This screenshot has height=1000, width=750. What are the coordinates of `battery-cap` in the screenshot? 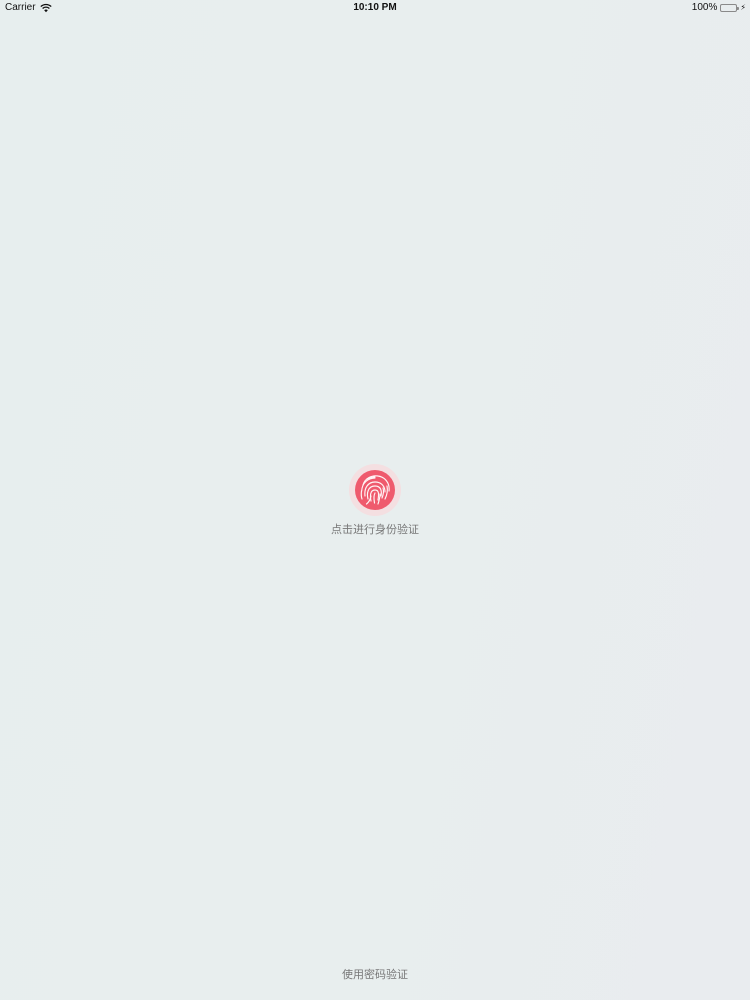 It's located at (738, 8).